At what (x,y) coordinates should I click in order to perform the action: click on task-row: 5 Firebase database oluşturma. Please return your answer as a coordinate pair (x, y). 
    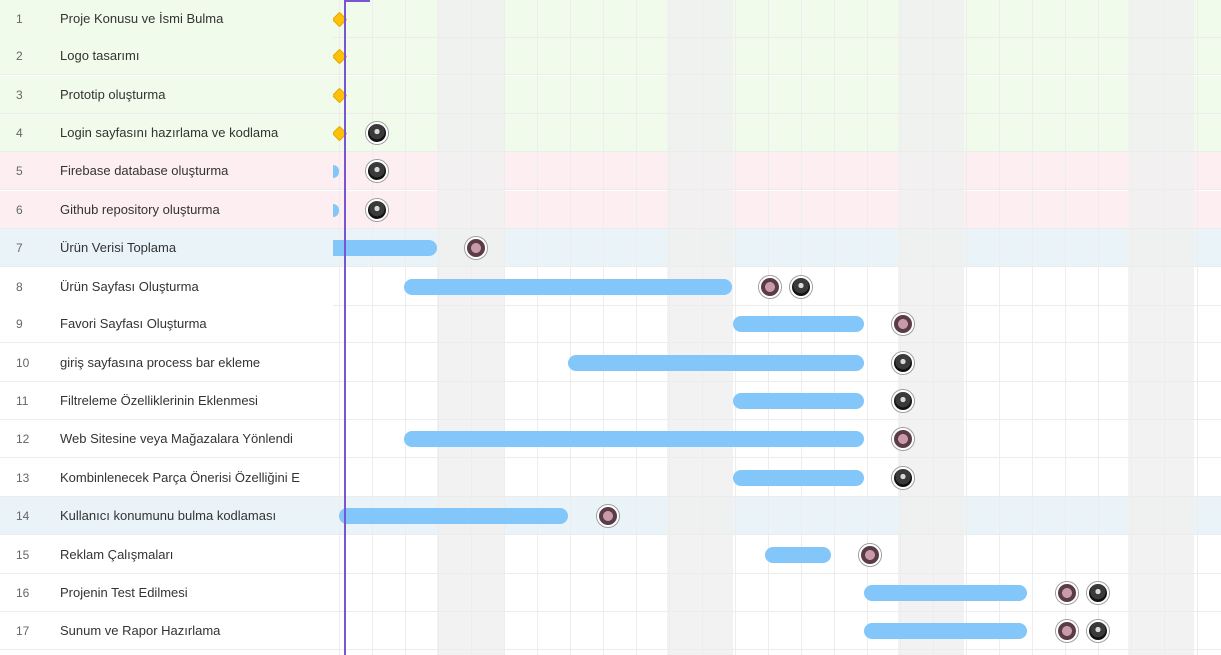
    Looking at the image, I should click on (166, 171).